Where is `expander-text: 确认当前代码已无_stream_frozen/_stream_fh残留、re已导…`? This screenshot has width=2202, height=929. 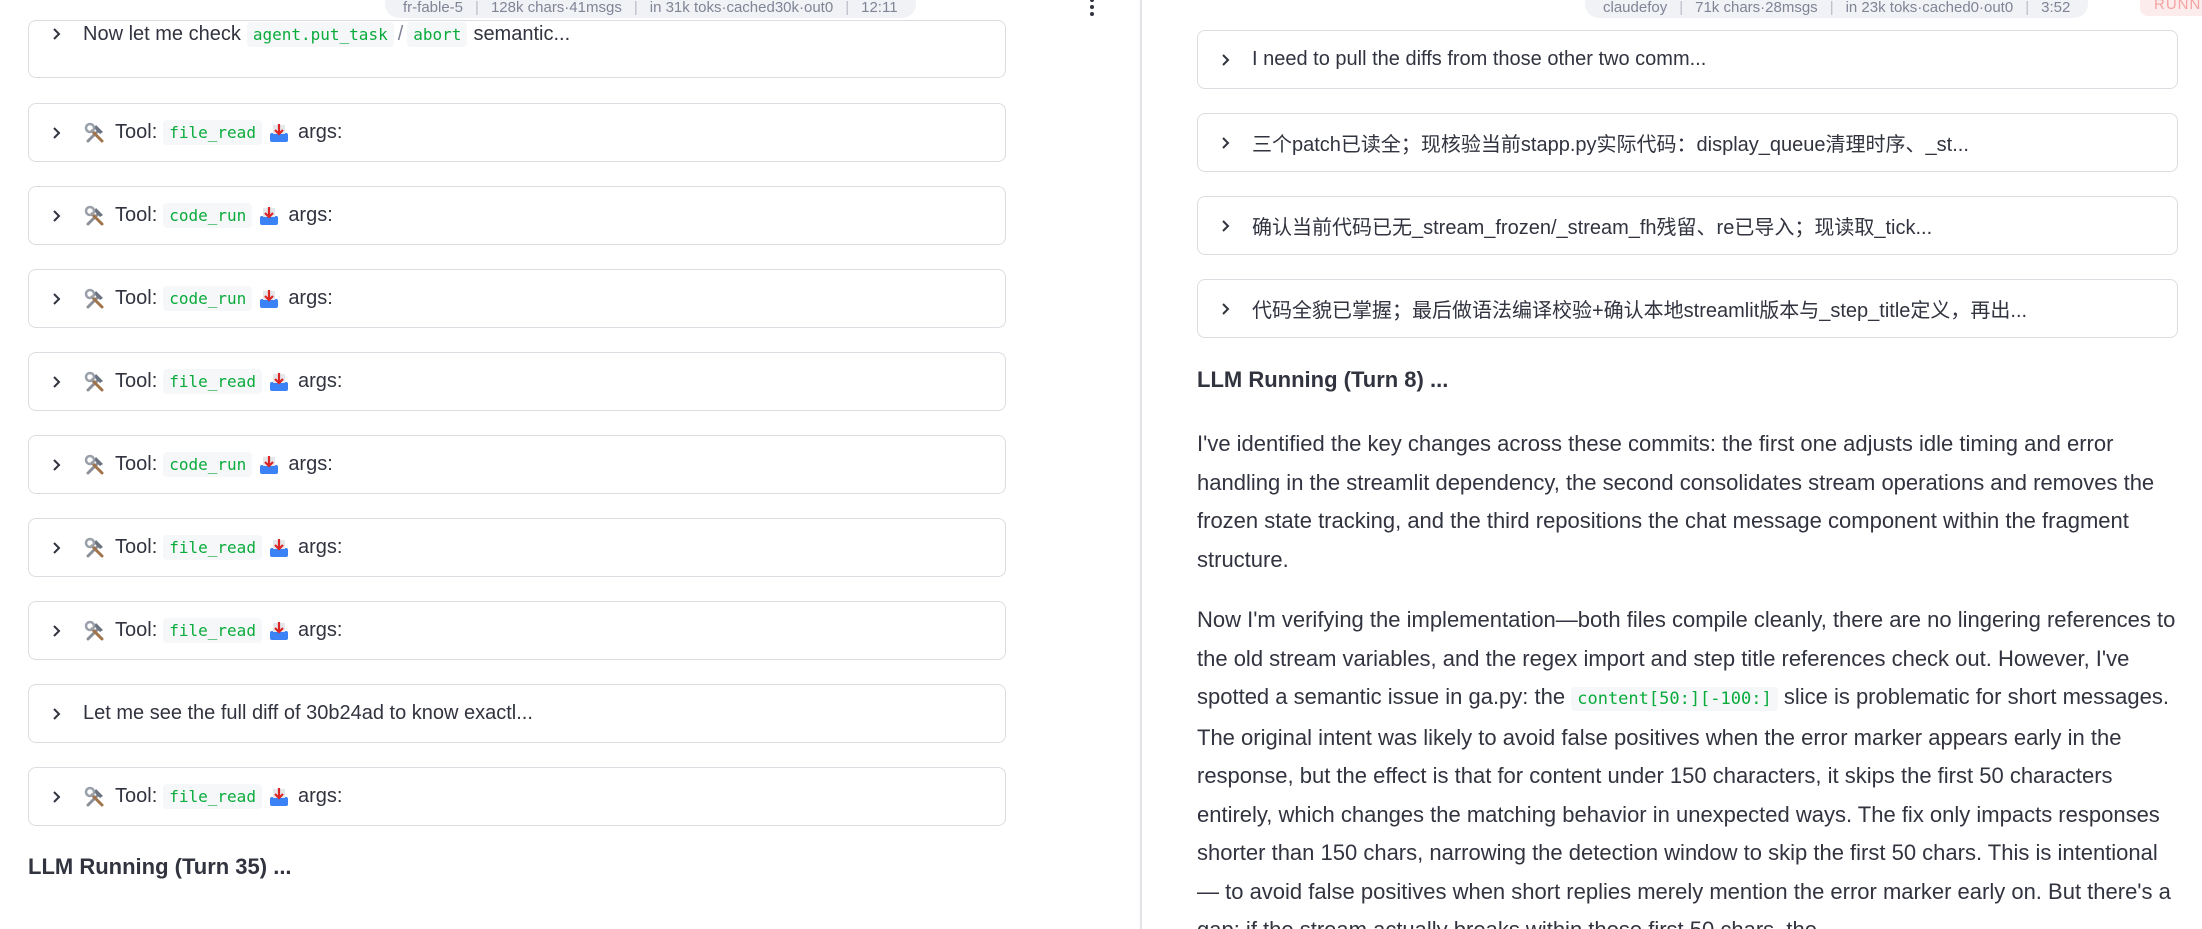 expander-text: 确认当前代码已无_stream_frozen/_stream_fh残留、re已导… is located at coordinates (1592, 228).